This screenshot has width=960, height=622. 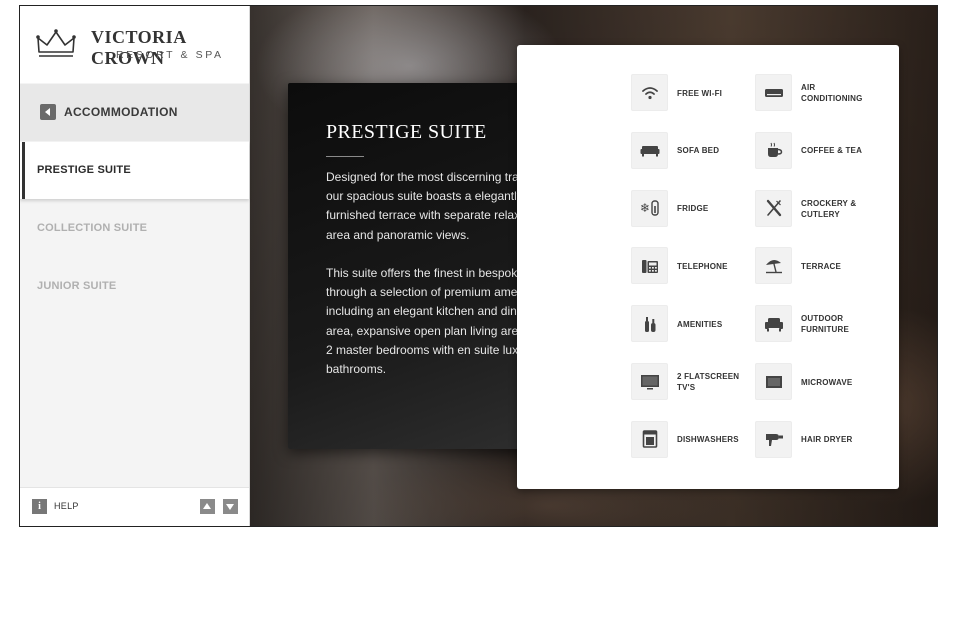 I want to click on cutlery-icon, so click(x=773, y=208).